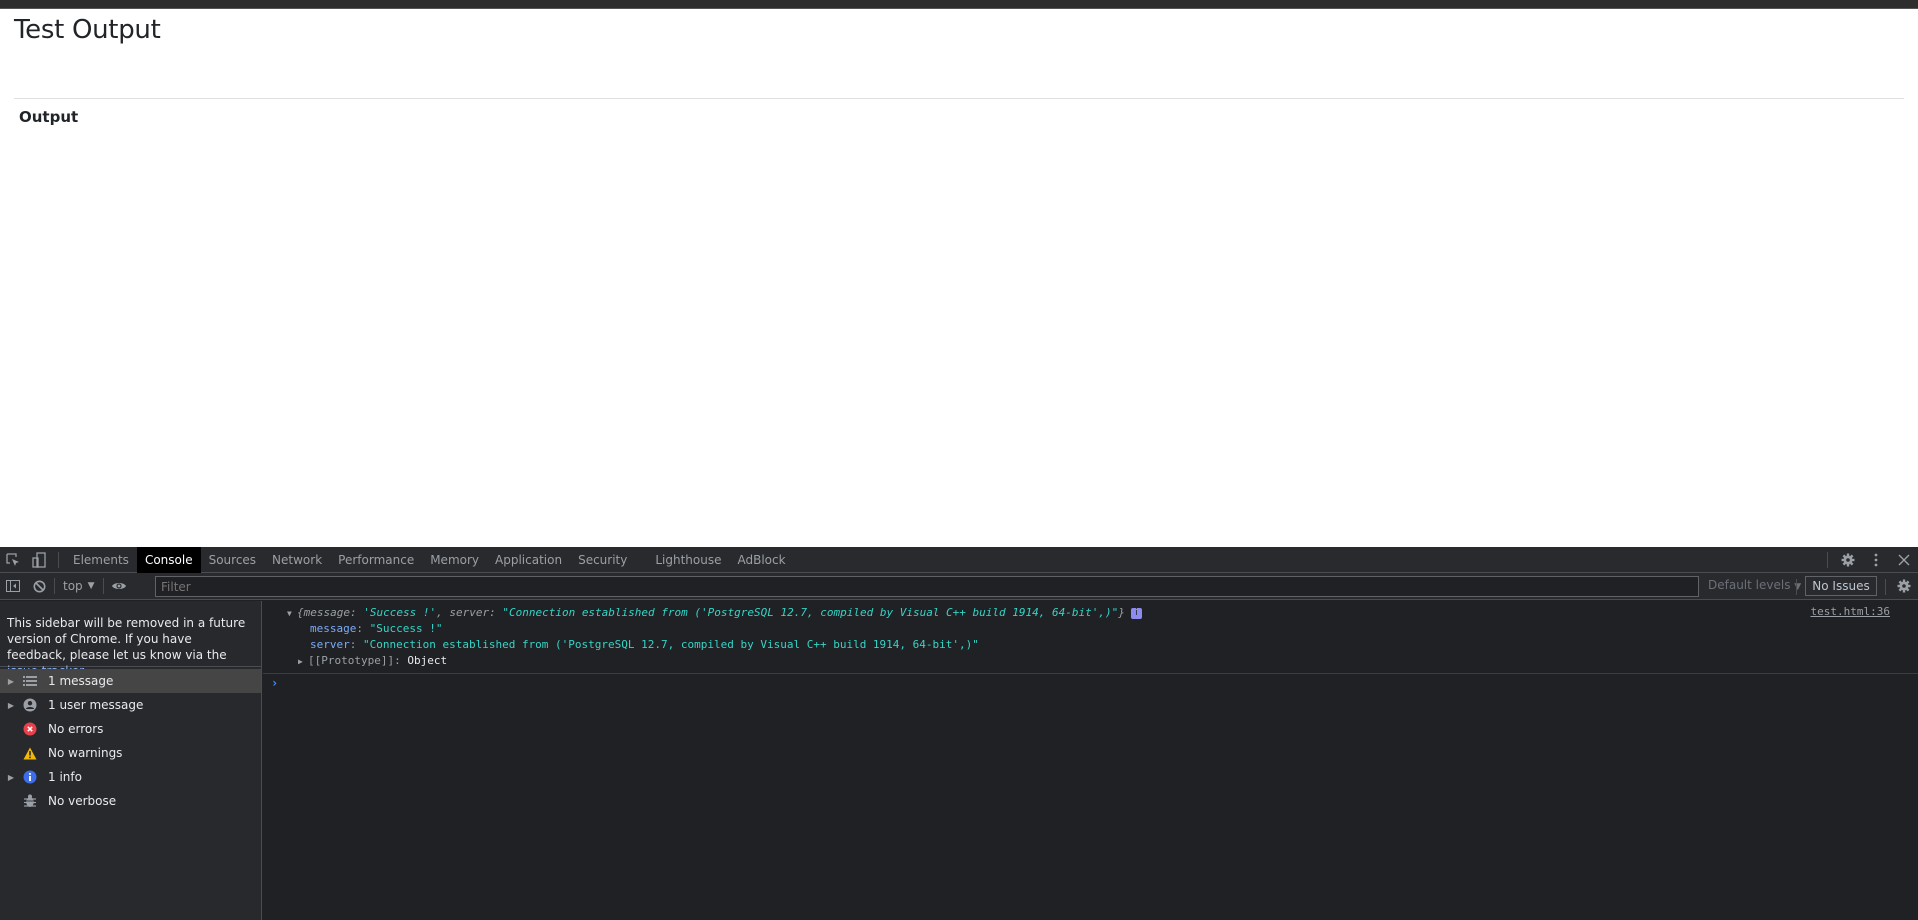 The width and height of the screenshot is (1918, 920). I want to click on collapse-arrow-icon: ▼, so click(292, 614).